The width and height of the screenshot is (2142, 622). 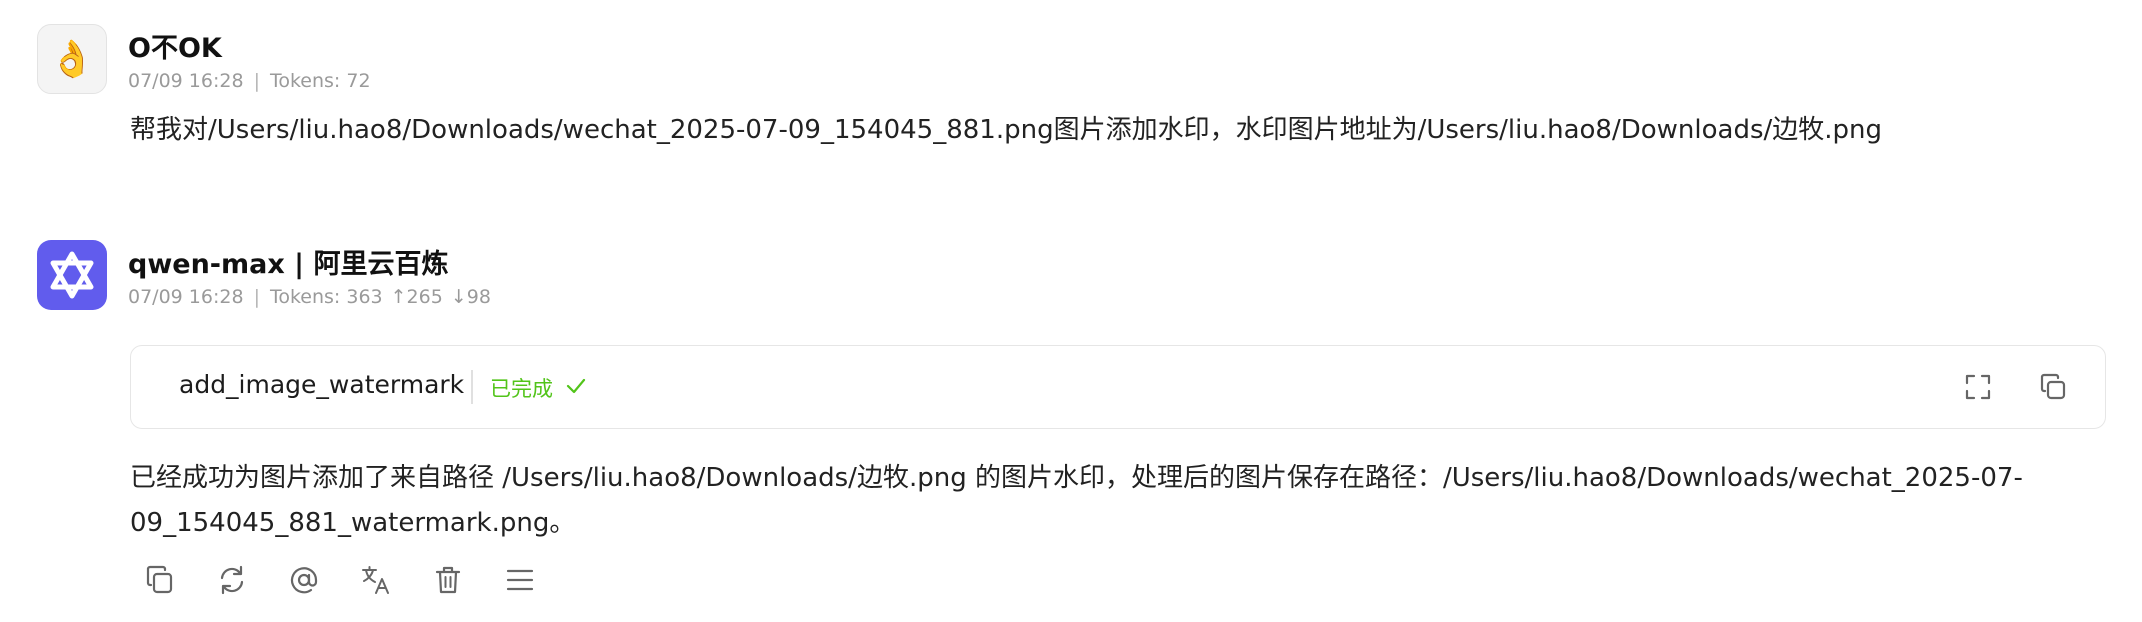 I want to click on expand-button, so click(x=1978, y=387).